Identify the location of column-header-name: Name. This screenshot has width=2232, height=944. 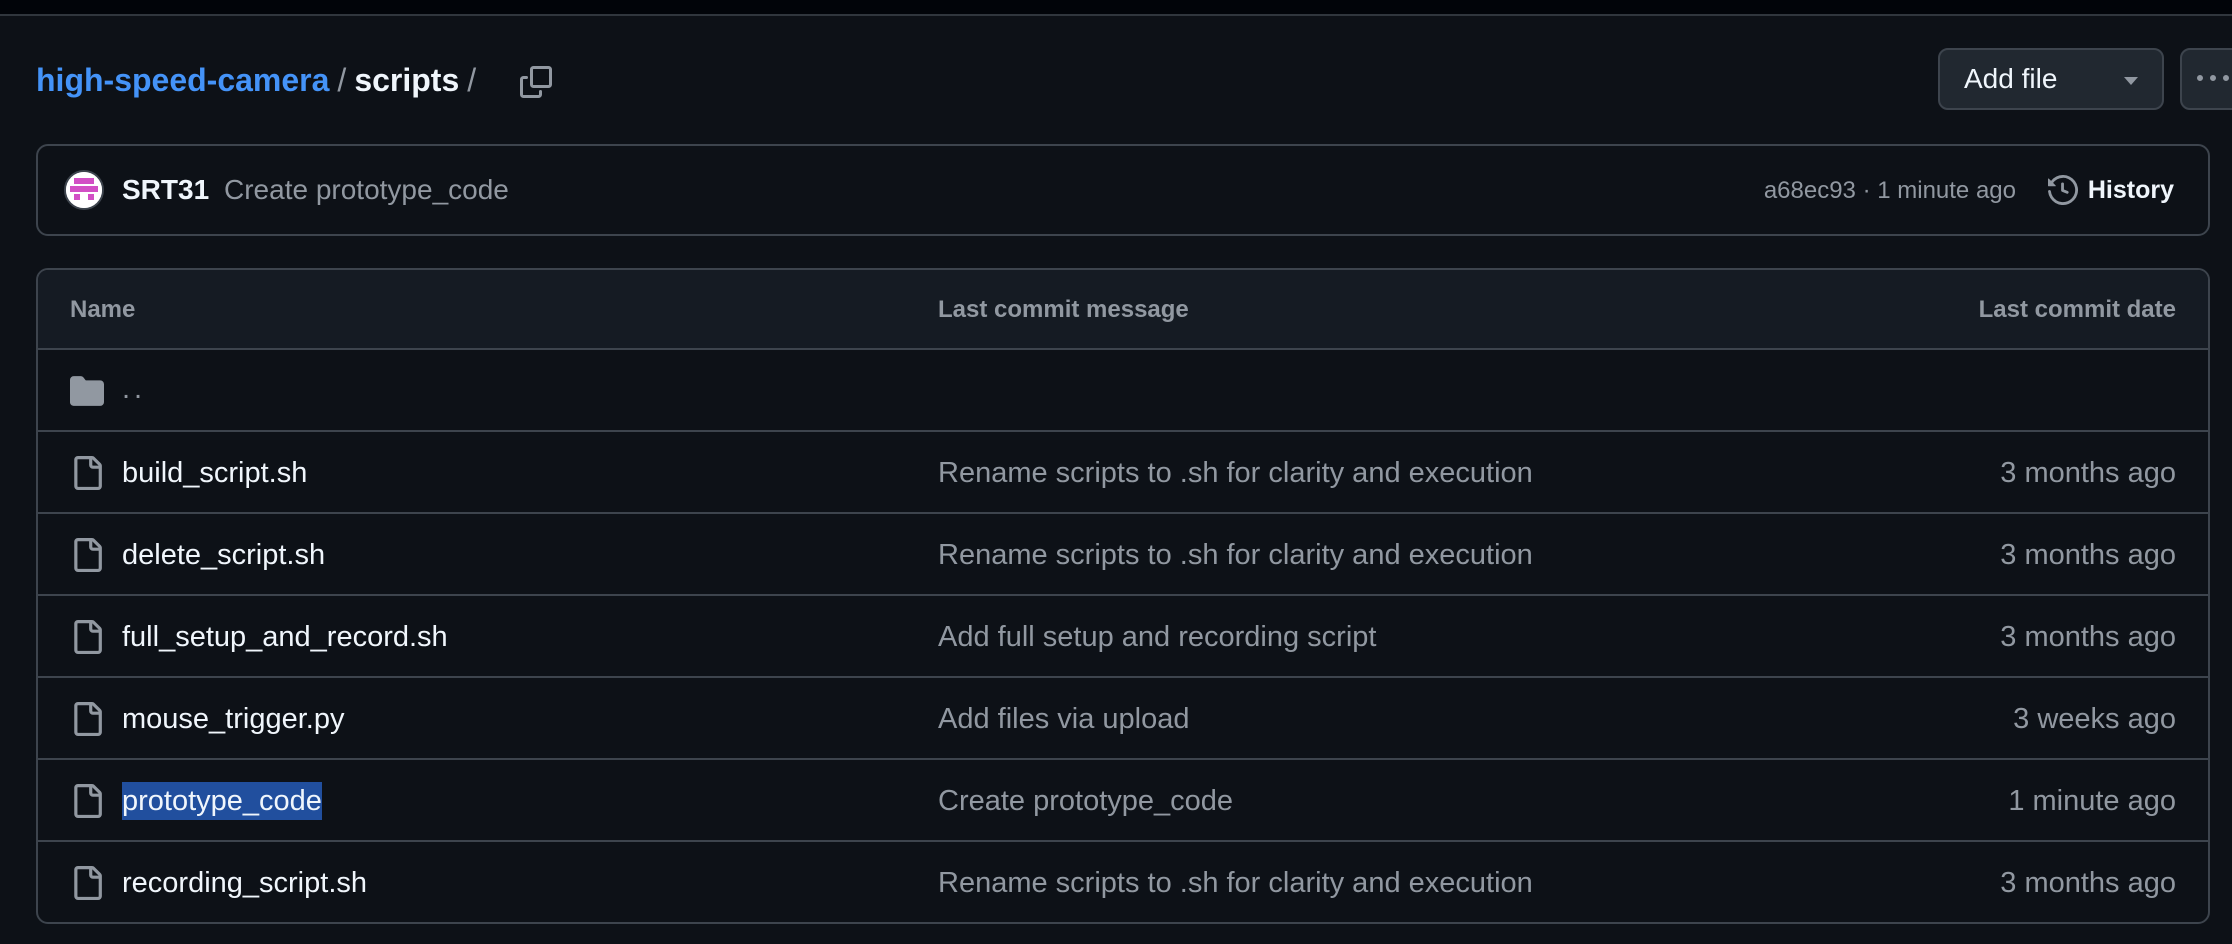
(103, 309).